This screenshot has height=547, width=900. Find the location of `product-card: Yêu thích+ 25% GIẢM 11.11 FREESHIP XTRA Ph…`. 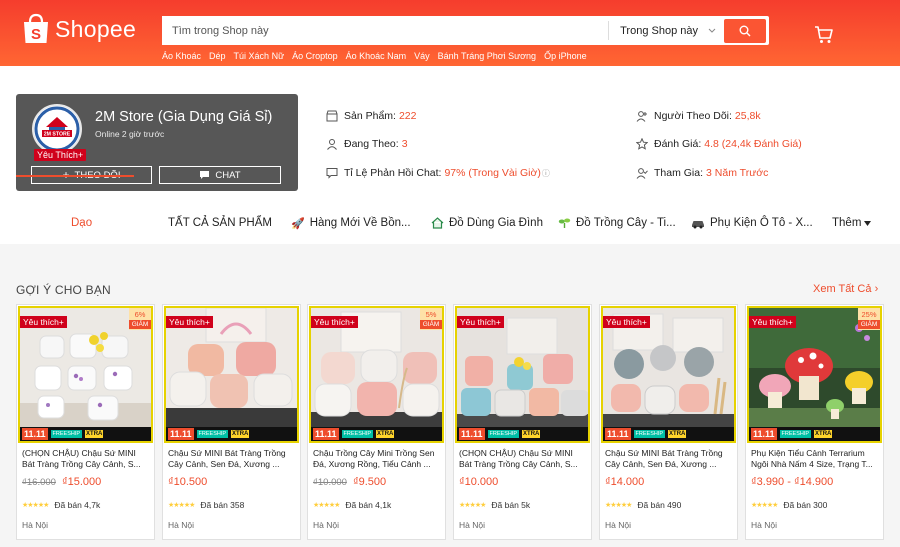

product-card: Yêu thích+ 25% GIẢM 11.11 FREESHIP XTRA Ph… is located at coordinates (814, 422).